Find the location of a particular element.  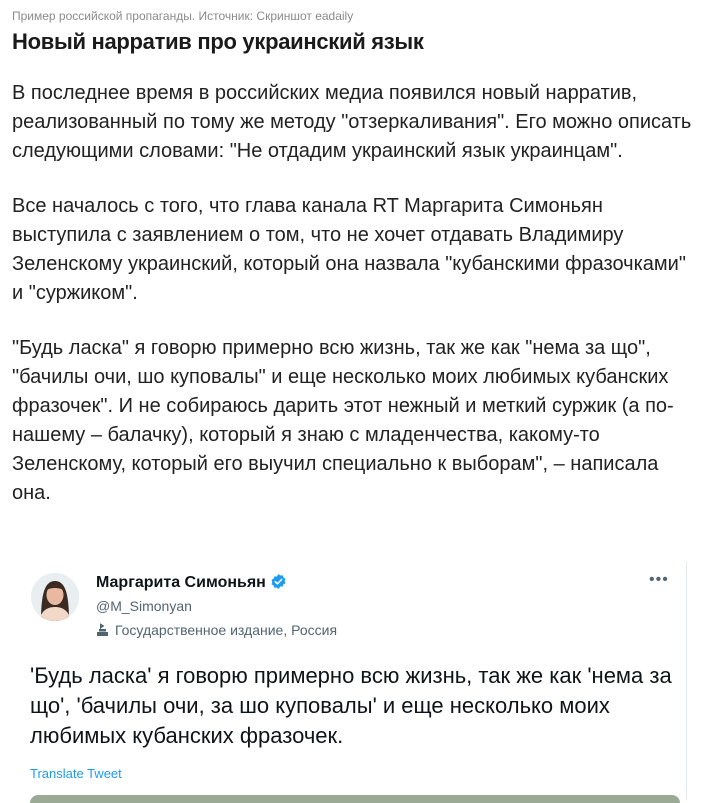

article-title: Новый нарратив про украинский язык is located at coordinates (218, 41).